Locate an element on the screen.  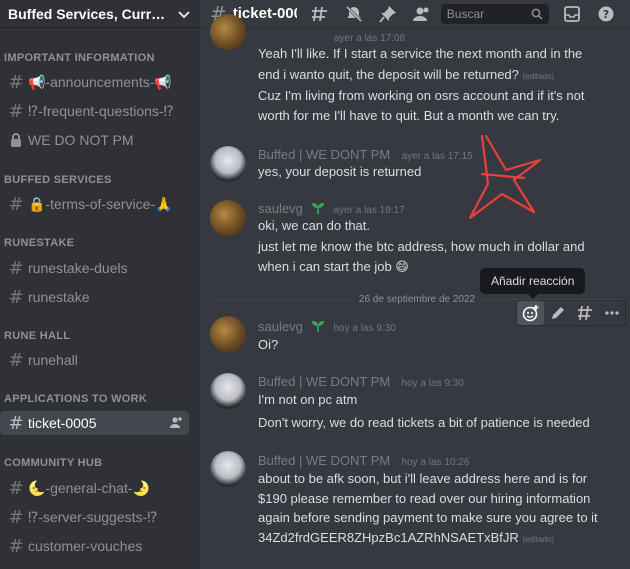
message-timestamp: hoy a las 10:26 is located at coordinates (435, 462).